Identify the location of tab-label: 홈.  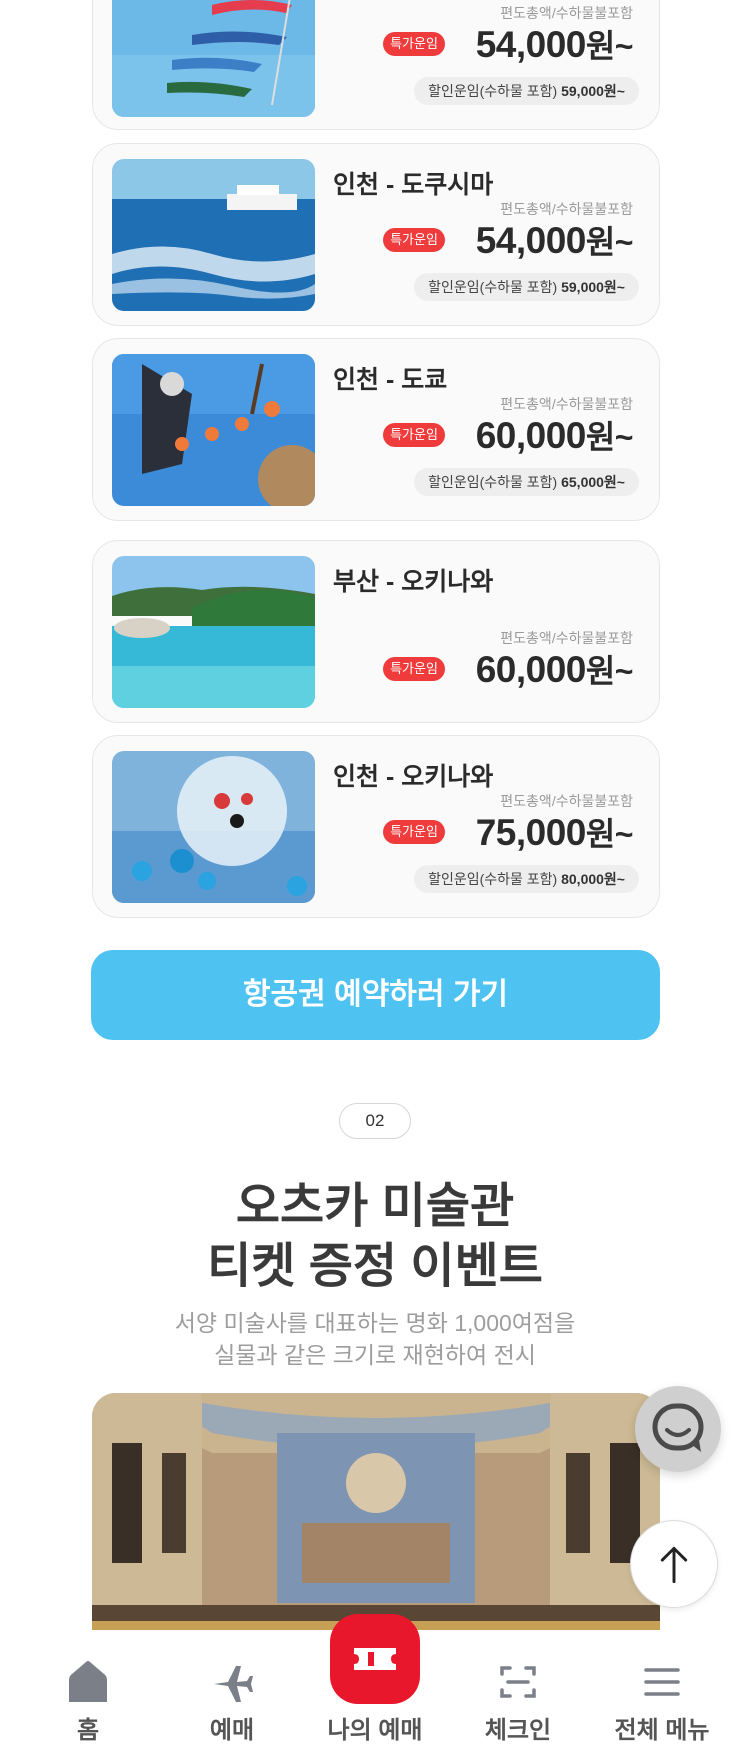
(88, 1730).